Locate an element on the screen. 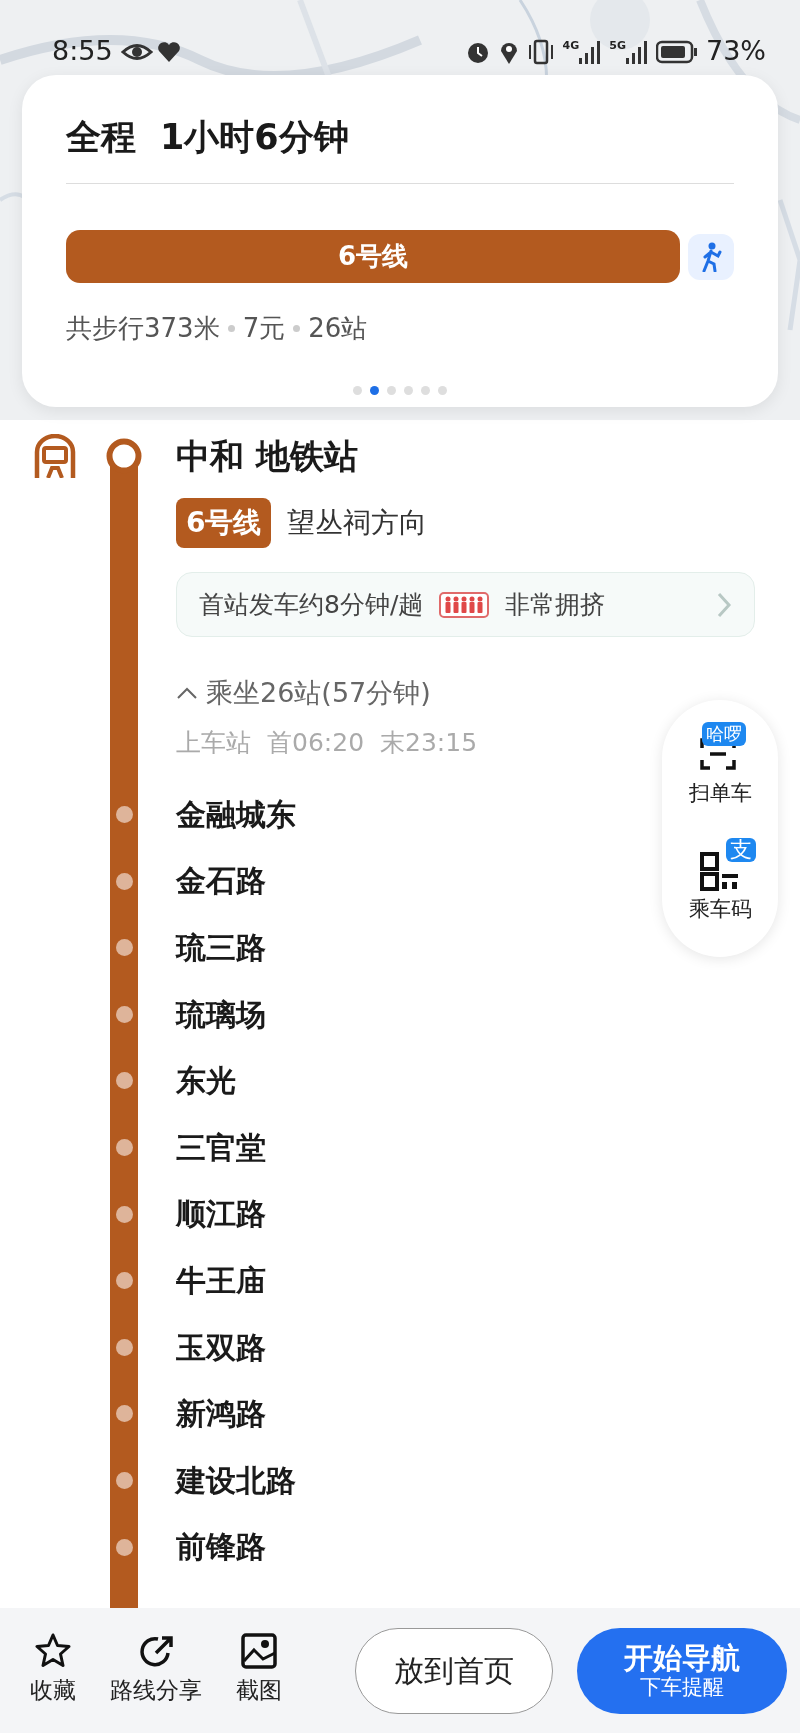 The width and height of the screenshot is (800, 1733). toolbar-button: 截图 is located at coordinates (259, 1690).